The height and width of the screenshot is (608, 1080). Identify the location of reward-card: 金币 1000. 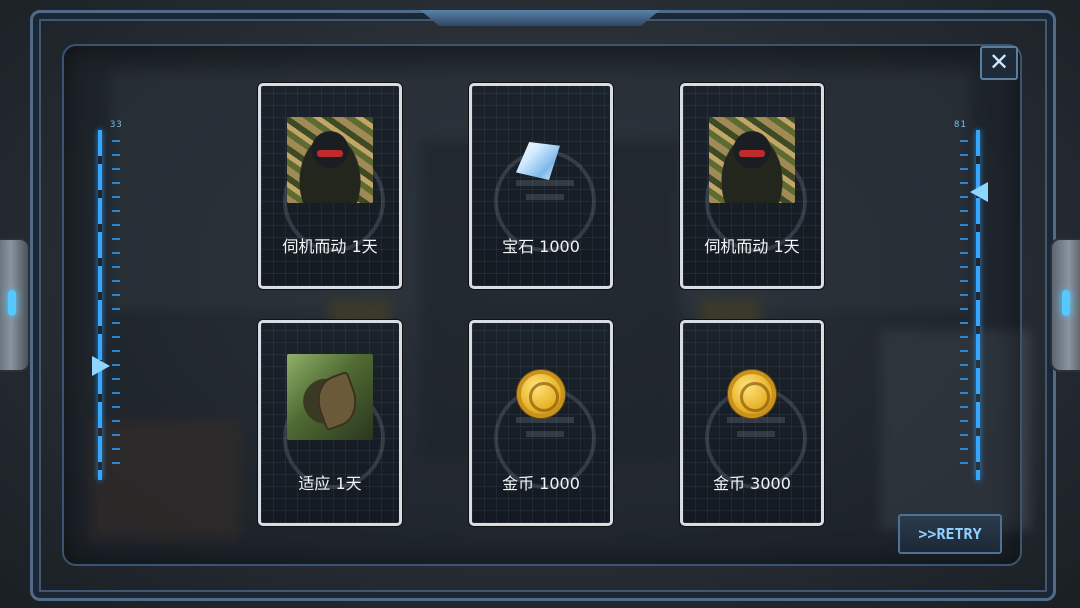
(541, 423).